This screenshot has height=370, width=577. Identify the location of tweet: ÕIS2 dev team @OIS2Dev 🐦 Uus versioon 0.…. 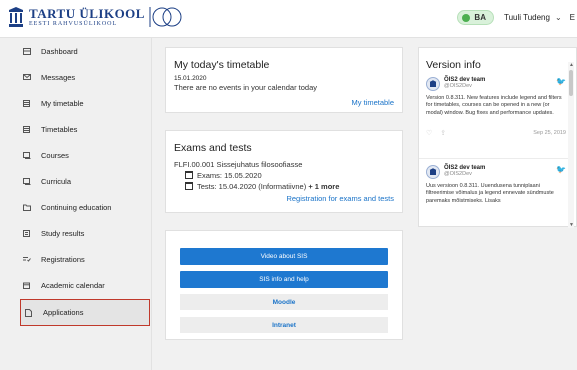
(496, 185).